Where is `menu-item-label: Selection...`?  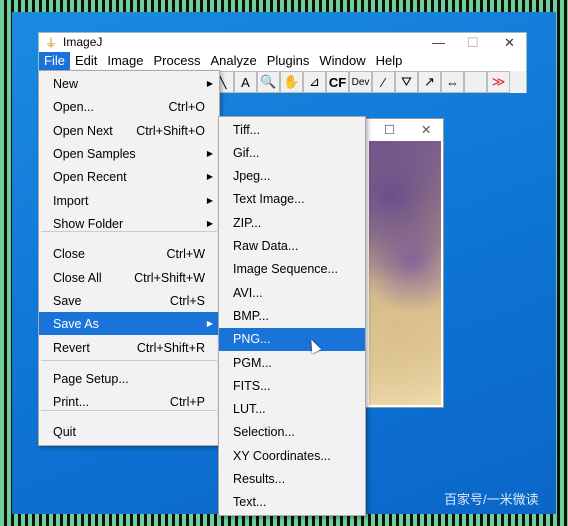
menu-item-label: Selection... is located at coordinates (264, 432).